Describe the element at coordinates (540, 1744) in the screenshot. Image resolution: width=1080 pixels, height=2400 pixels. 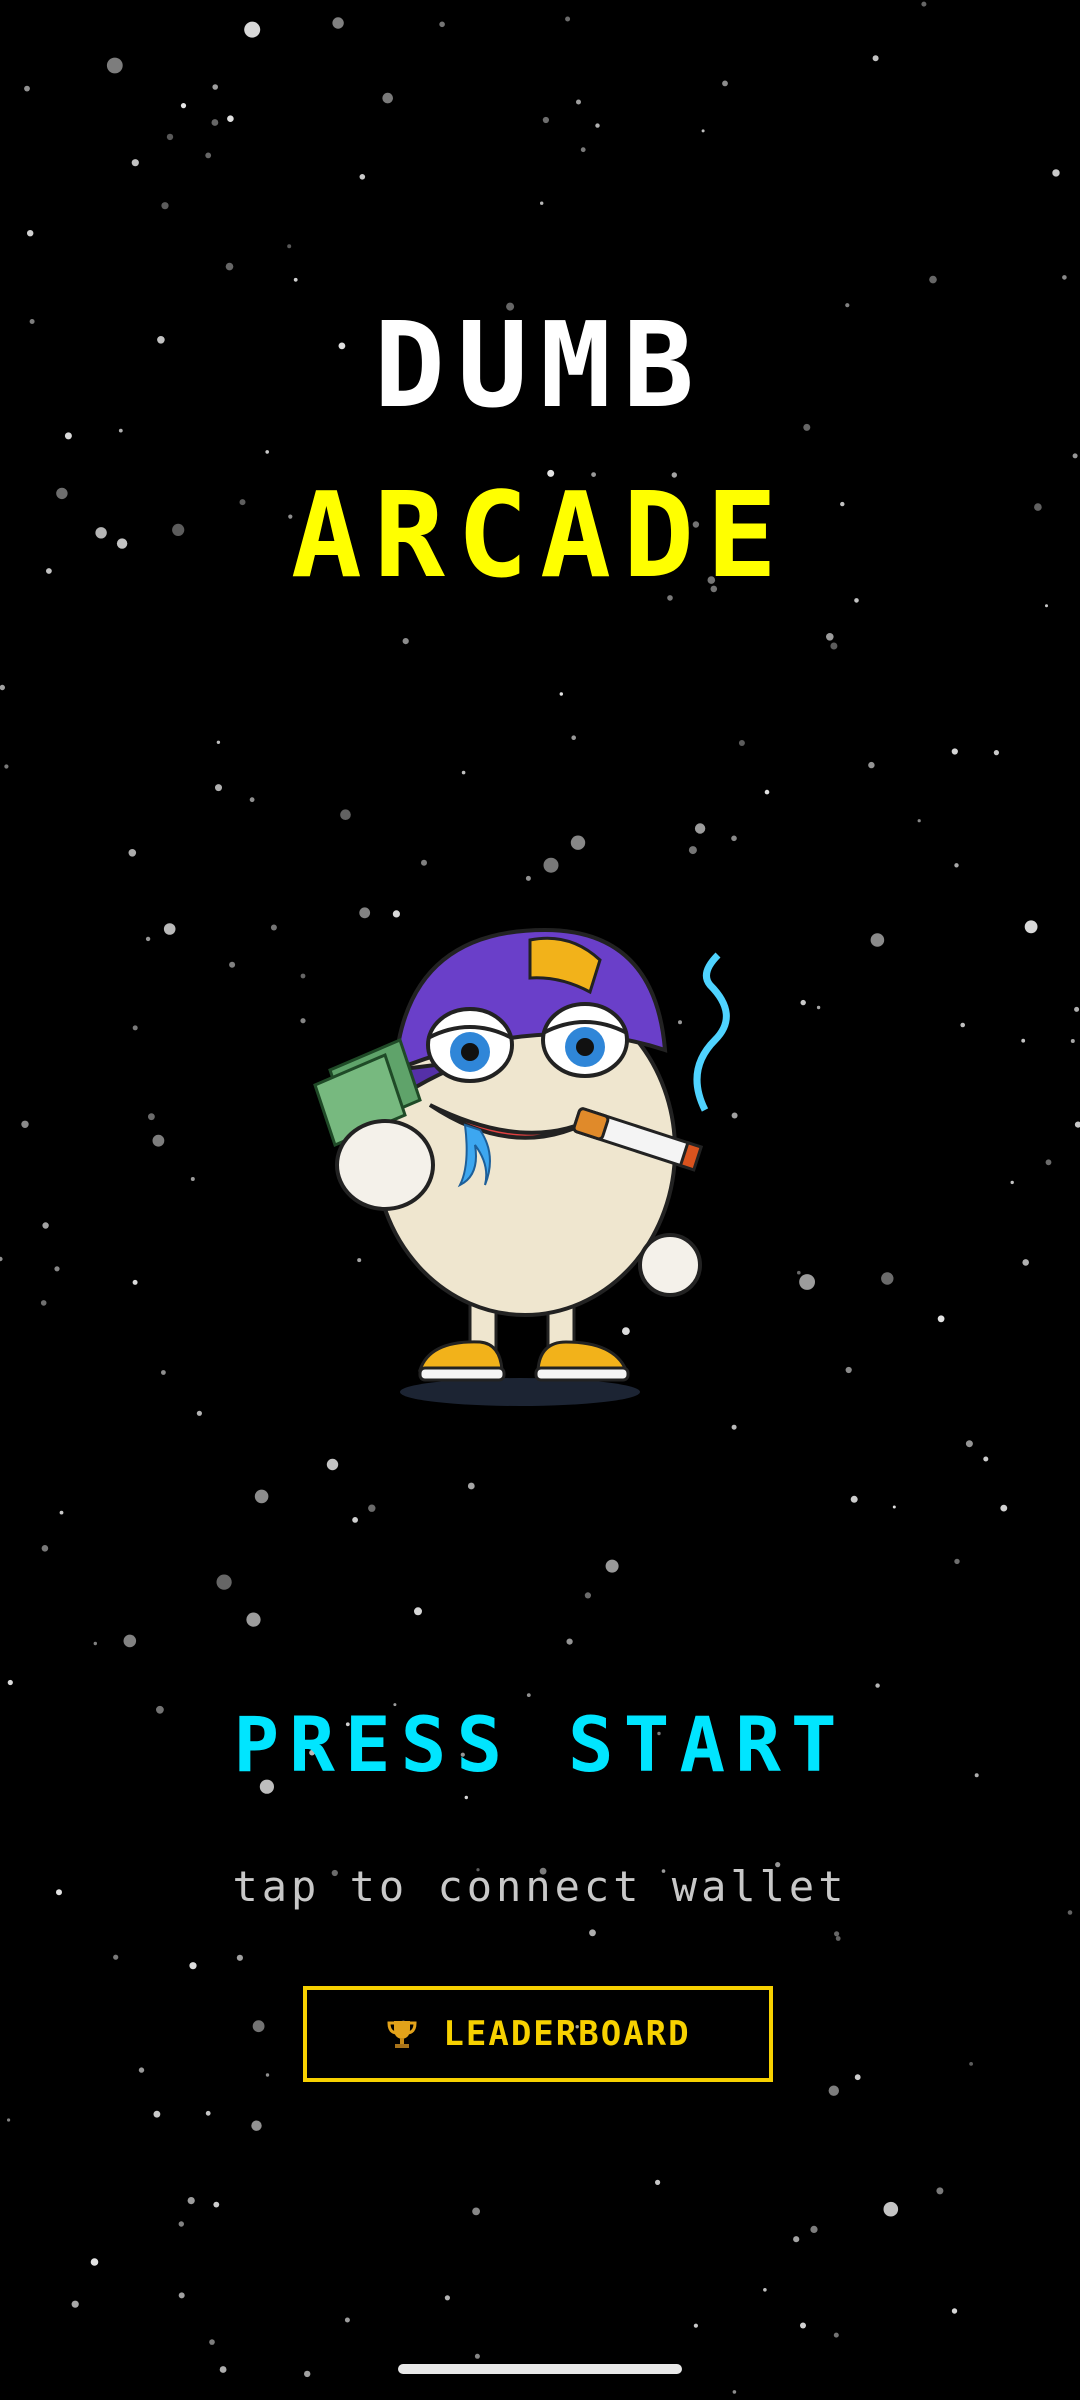
I see `press-start-button: PRESS START` at that location.